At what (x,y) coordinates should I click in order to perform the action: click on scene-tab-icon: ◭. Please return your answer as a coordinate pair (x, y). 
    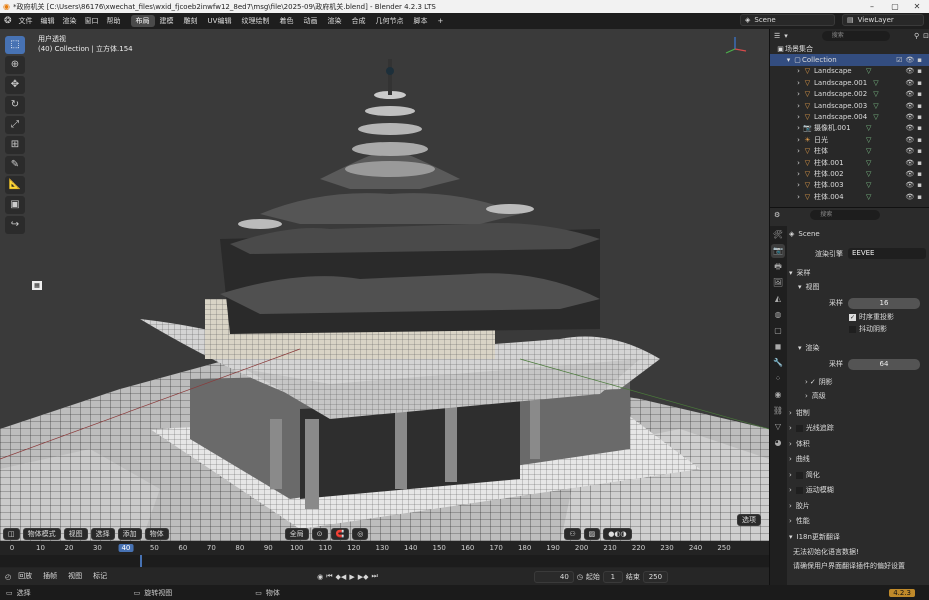
    Looking at the image, I should click on (778, 299).